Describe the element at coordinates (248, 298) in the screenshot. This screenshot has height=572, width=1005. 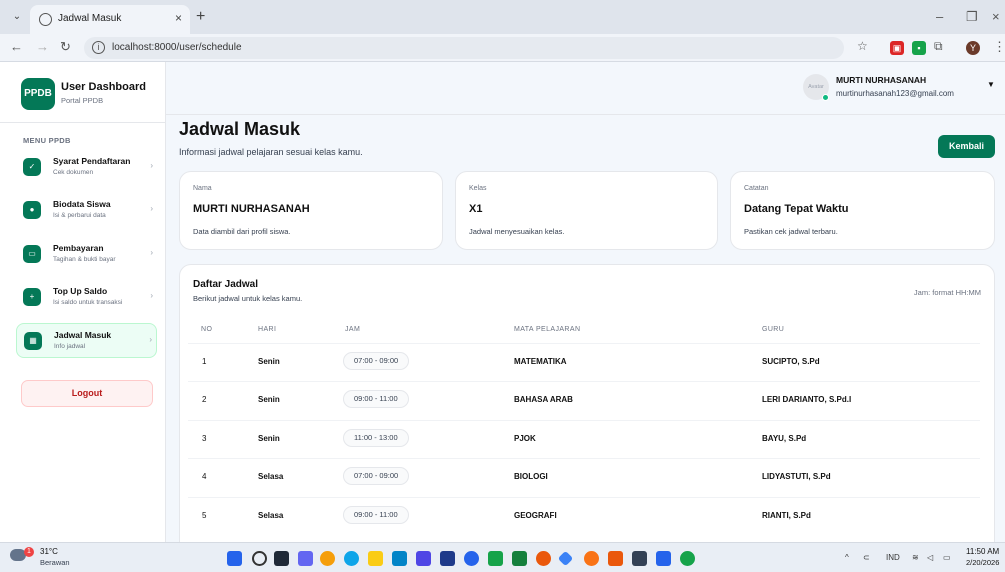
I see `schedule-subtitle: Berikut jadwal untuk kelas kamu.` at that location.